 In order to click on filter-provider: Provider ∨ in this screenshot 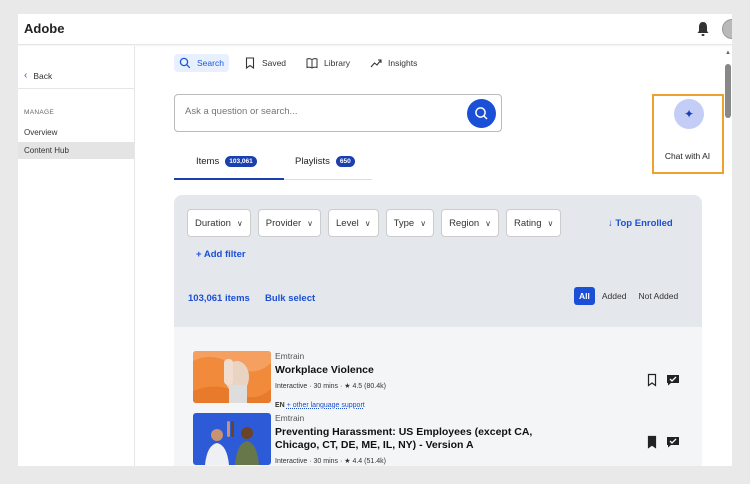, I will do `click(289, 223)`.